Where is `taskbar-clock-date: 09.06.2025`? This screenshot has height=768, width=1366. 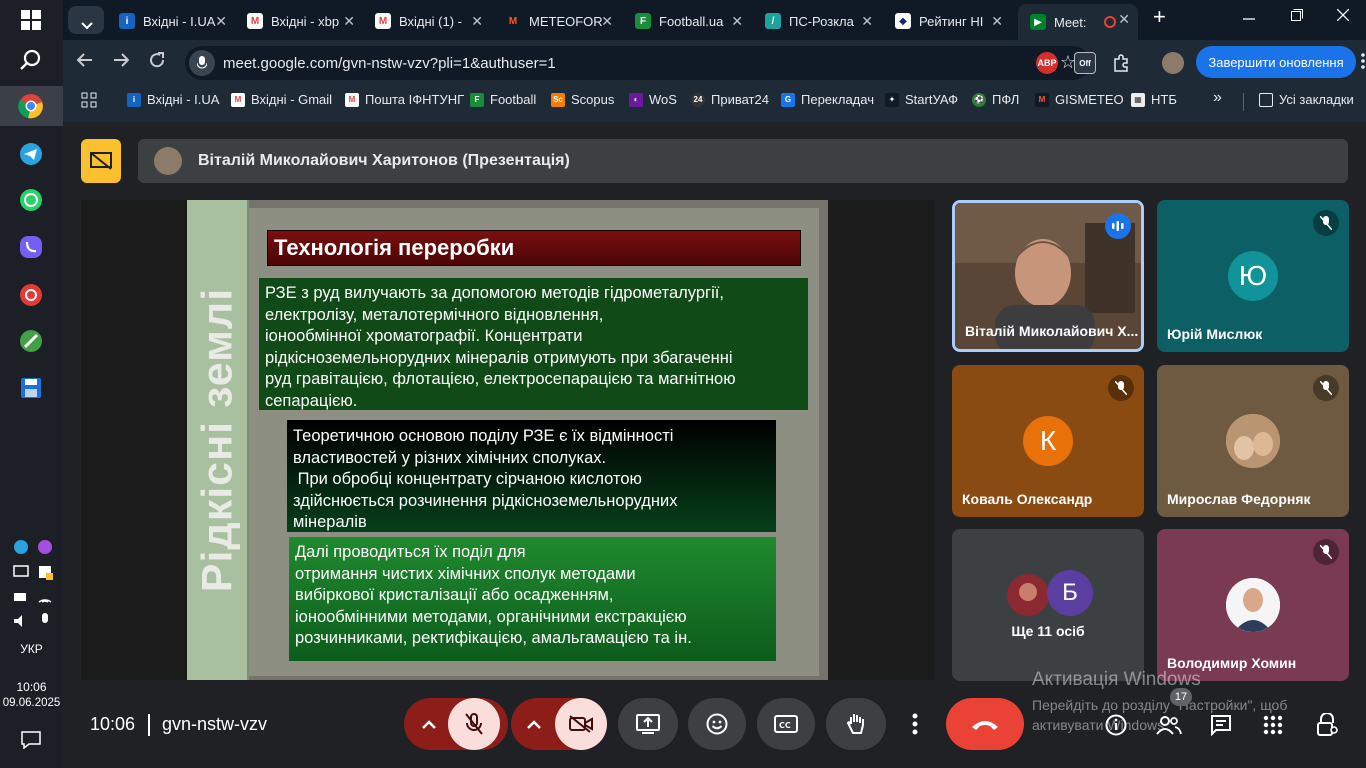
taskbar-clock-date: 09.06.2025 is located at coordinates (31, 703).